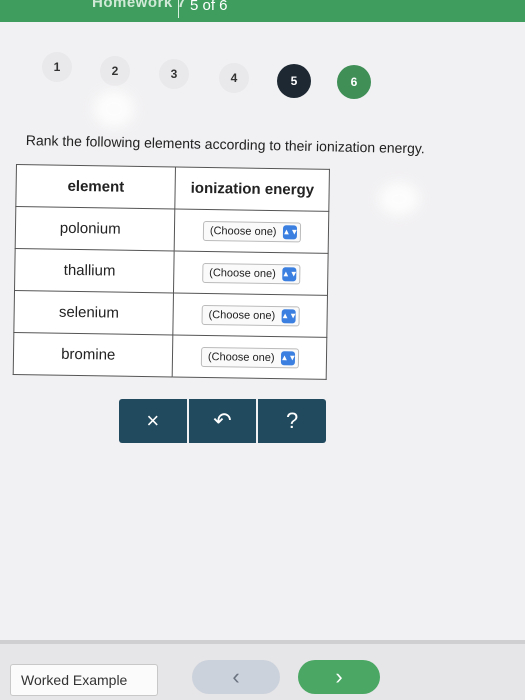 The image size is (525, 700). I want to click on step-4: 4, so click(234, 78).